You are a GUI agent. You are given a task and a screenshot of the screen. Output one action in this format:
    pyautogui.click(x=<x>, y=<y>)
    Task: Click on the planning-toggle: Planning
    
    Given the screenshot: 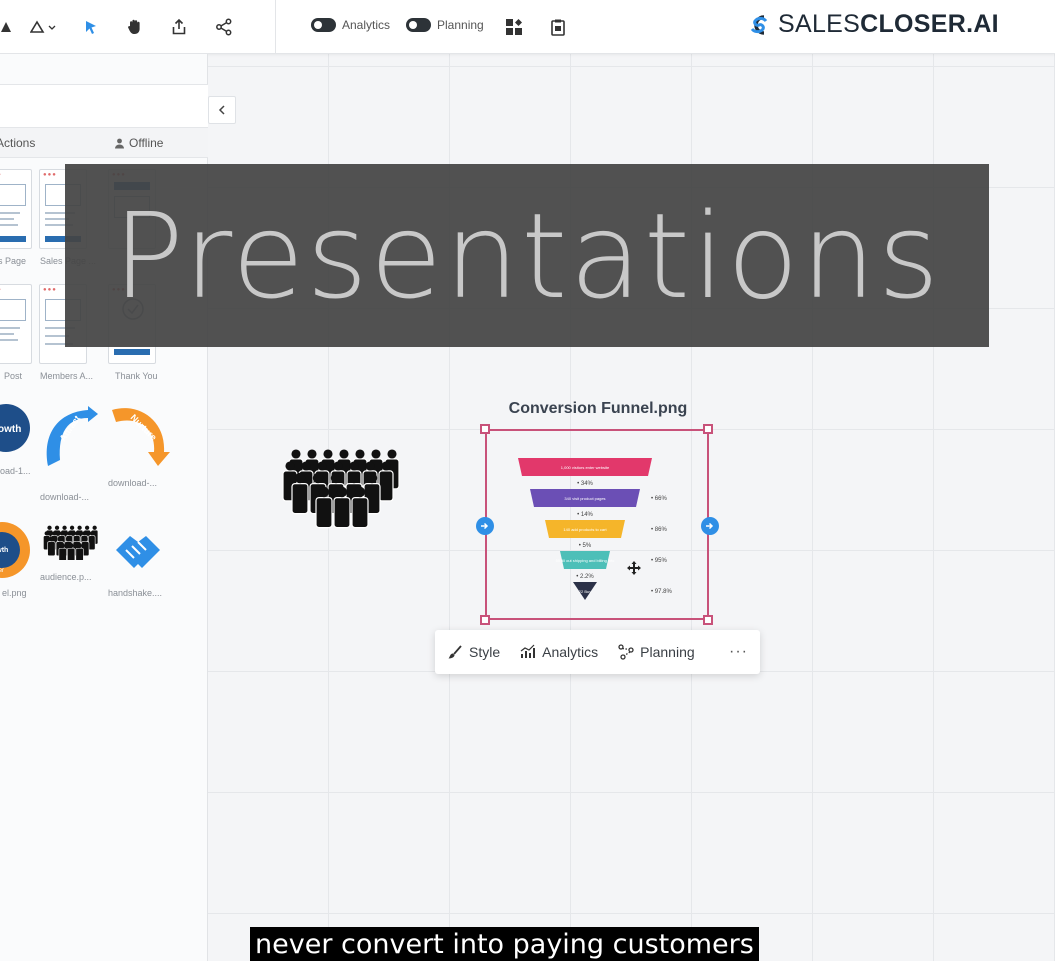 What is the action you would take?
    pyautogui.click(x=445, y=25)
    